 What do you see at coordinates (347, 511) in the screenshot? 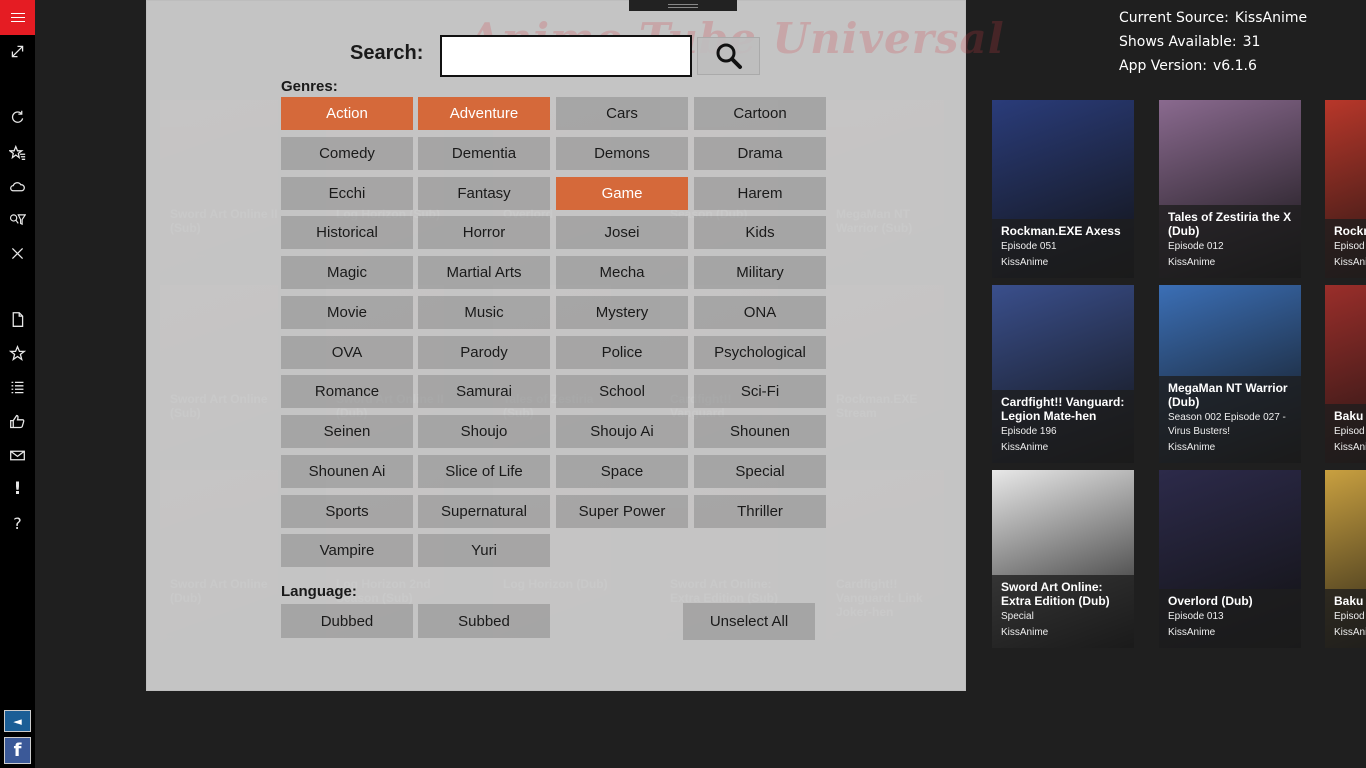
I see `genre-button-sports: Sports` at bounding box center [347, 511].